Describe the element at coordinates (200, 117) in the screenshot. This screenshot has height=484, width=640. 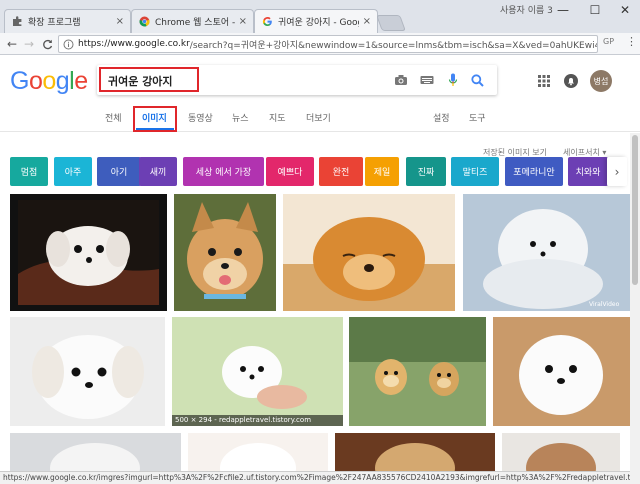
I see `tab-videos: 동영상` at that location.